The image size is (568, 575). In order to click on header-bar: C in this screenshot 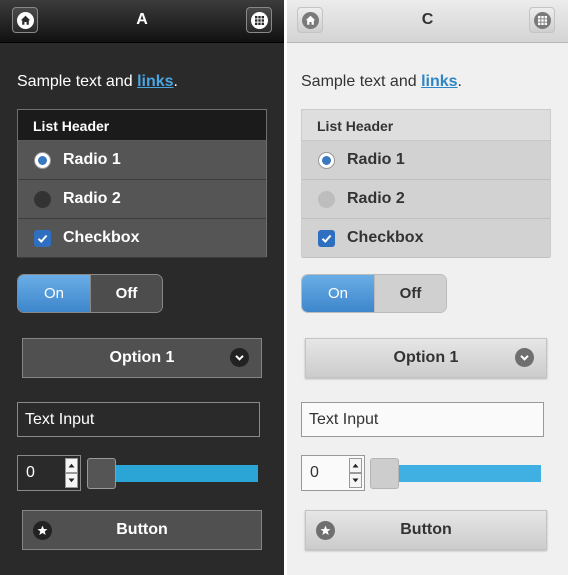, I will do `click(427, 21)`.